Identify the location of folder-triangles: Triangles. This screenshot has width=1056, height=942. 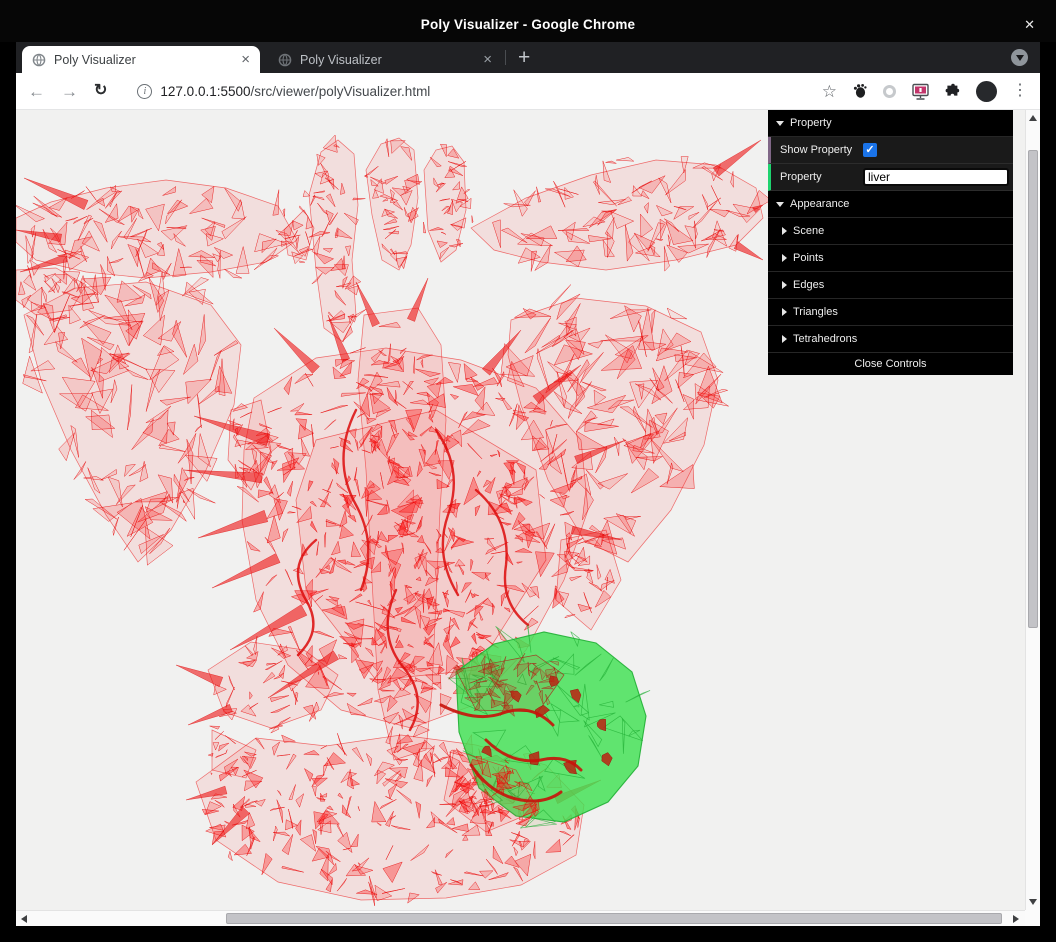
(890, 312).